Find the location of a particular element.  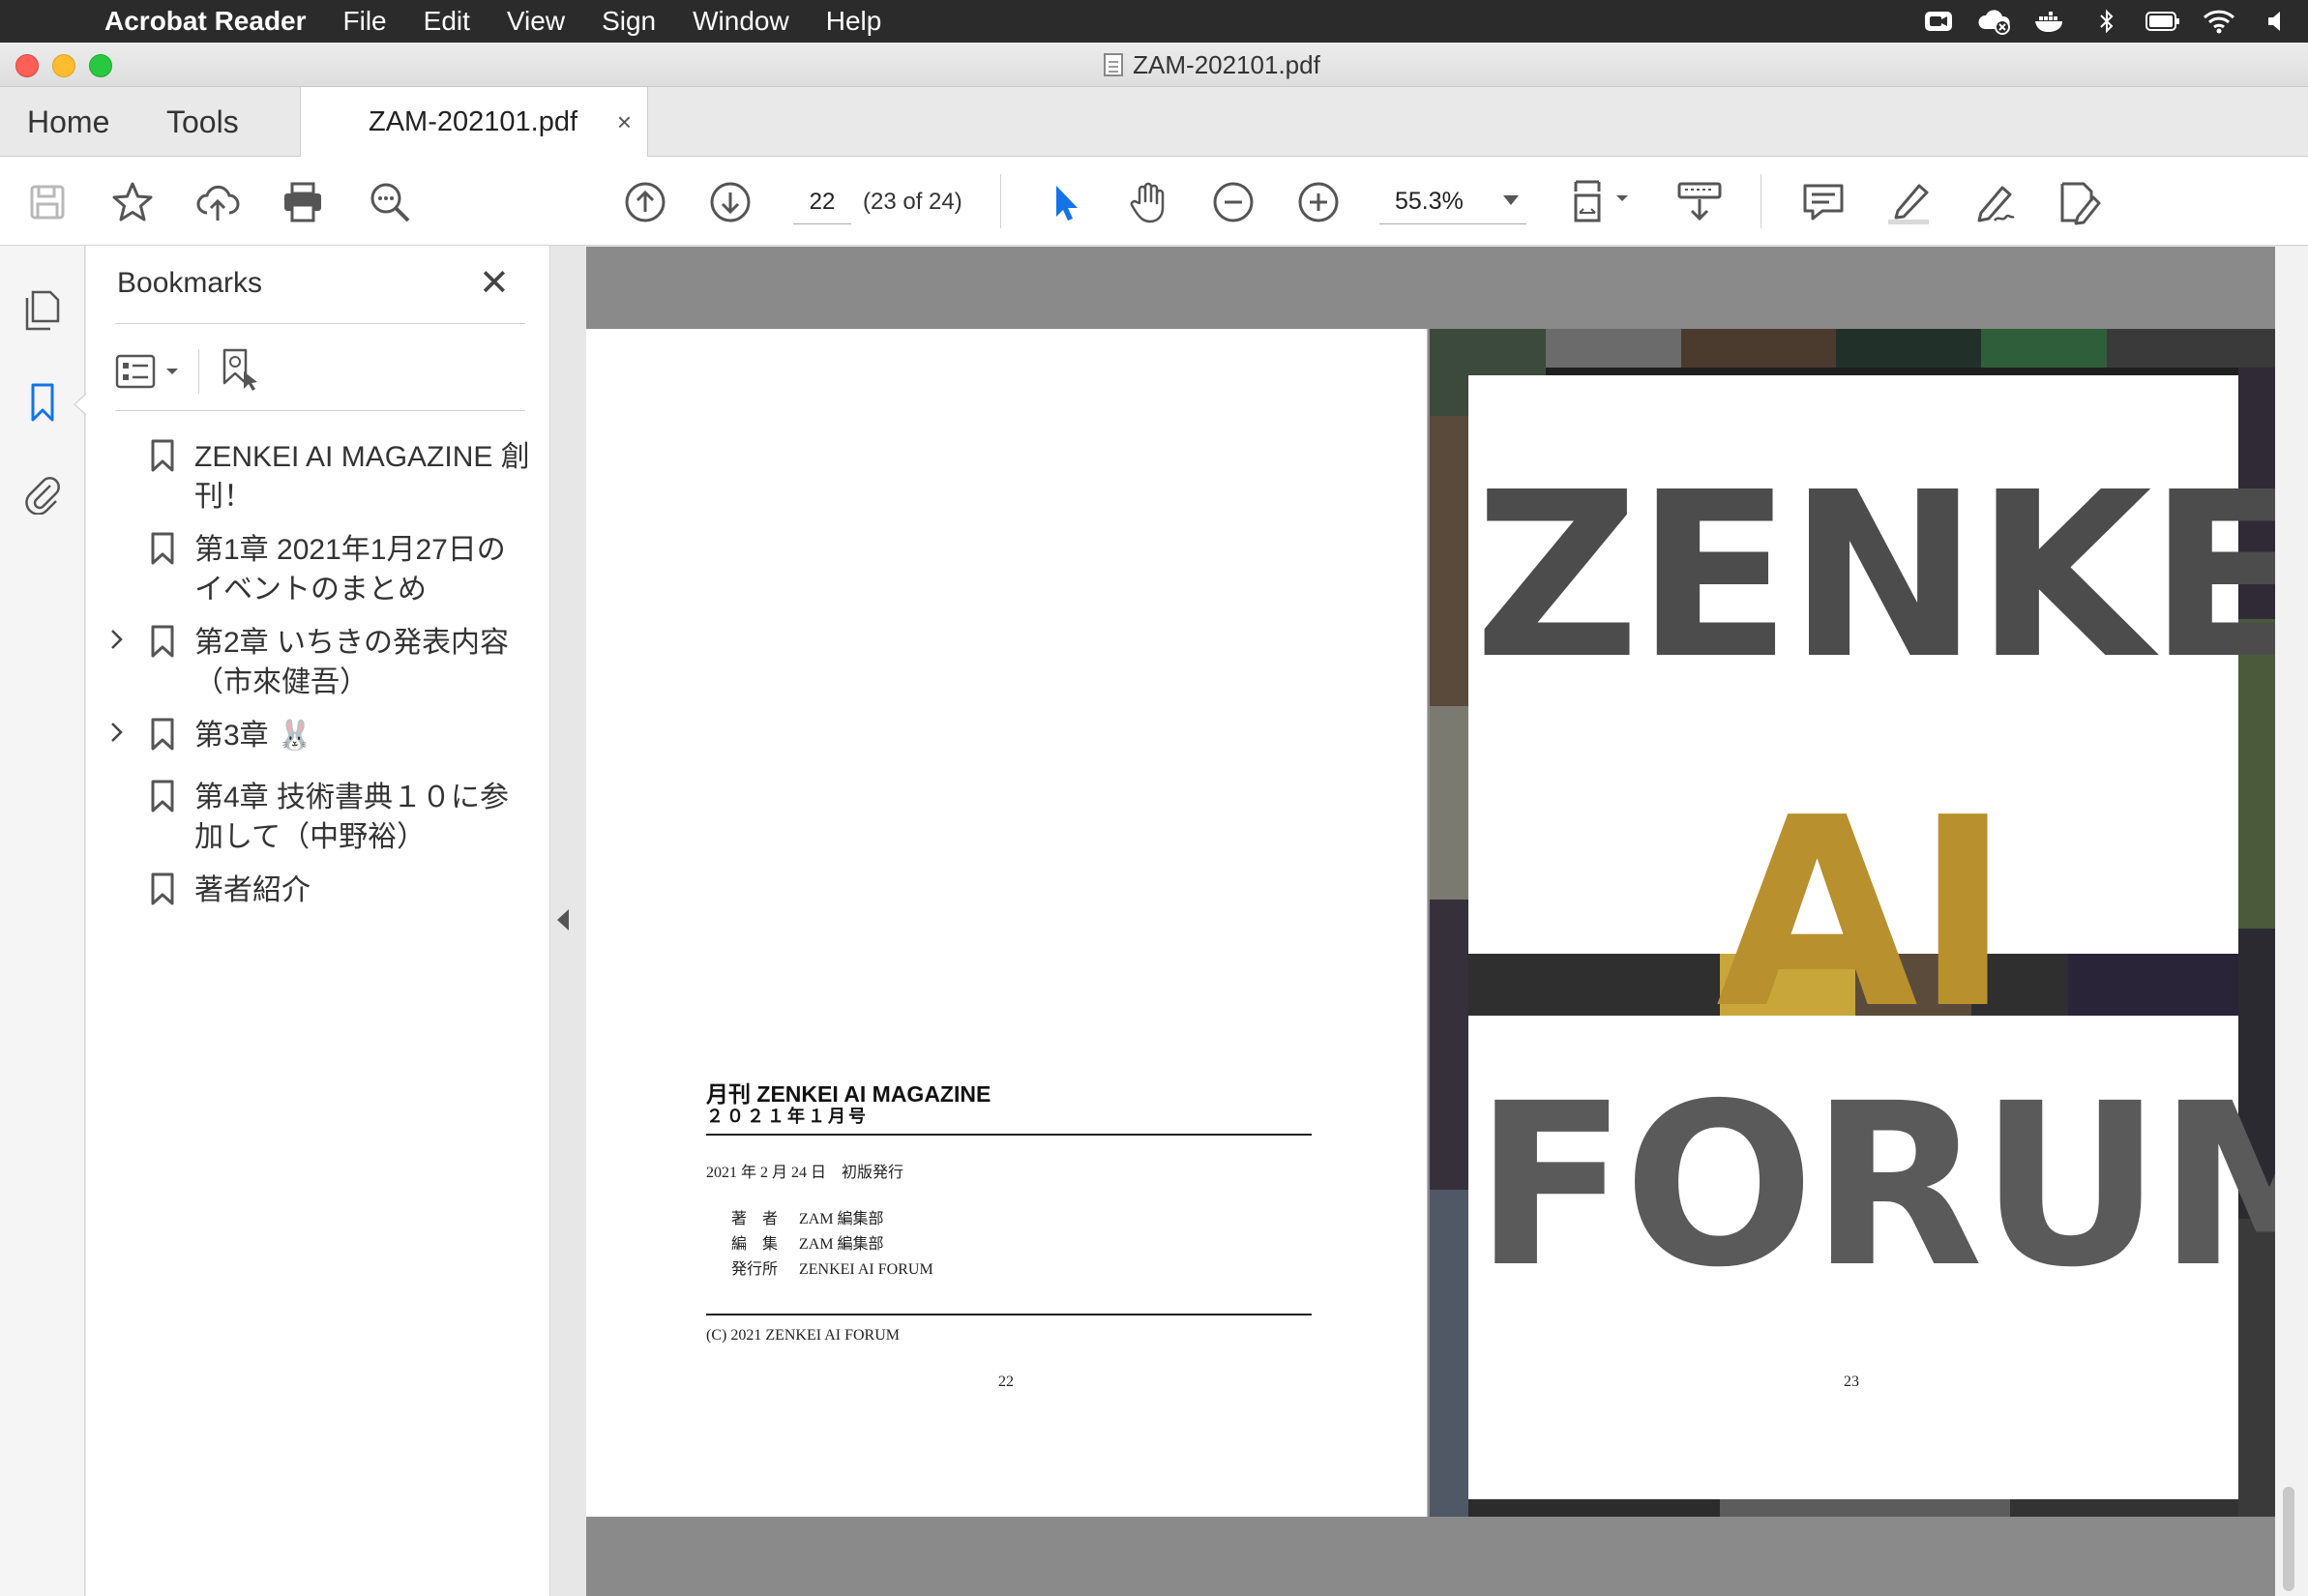

page-number: 22 is located at coordinates (1006, 1382).